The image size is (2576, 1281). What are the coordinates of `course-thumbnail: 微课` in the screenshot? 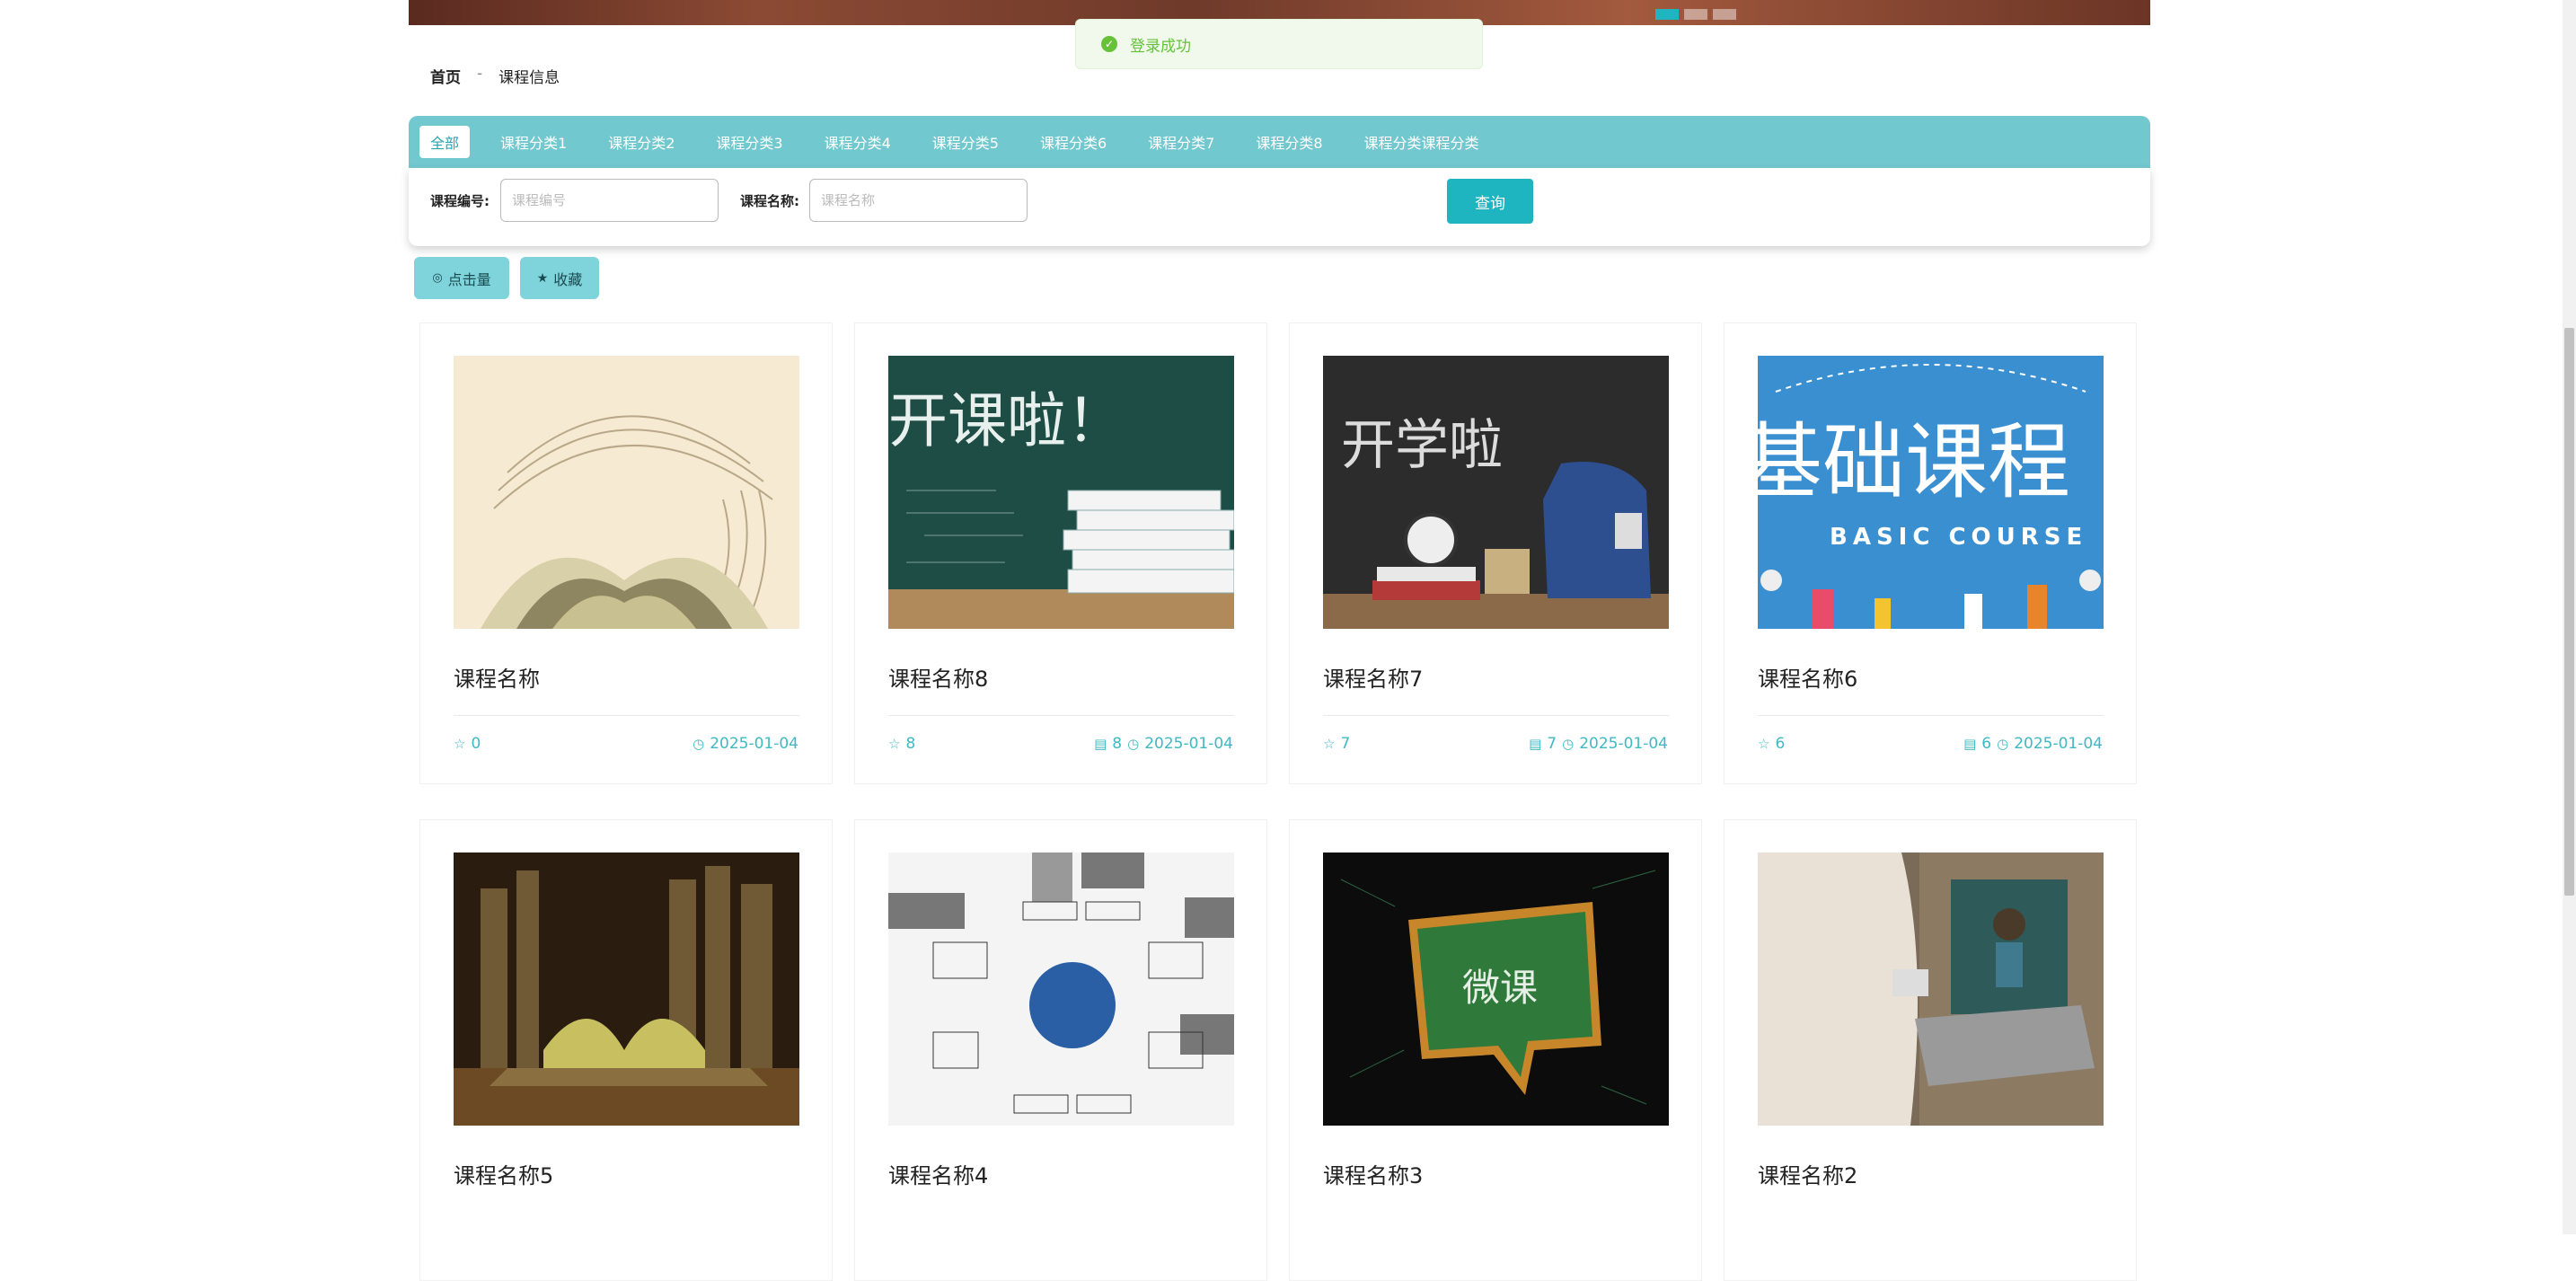 It's located at (1496, 989).